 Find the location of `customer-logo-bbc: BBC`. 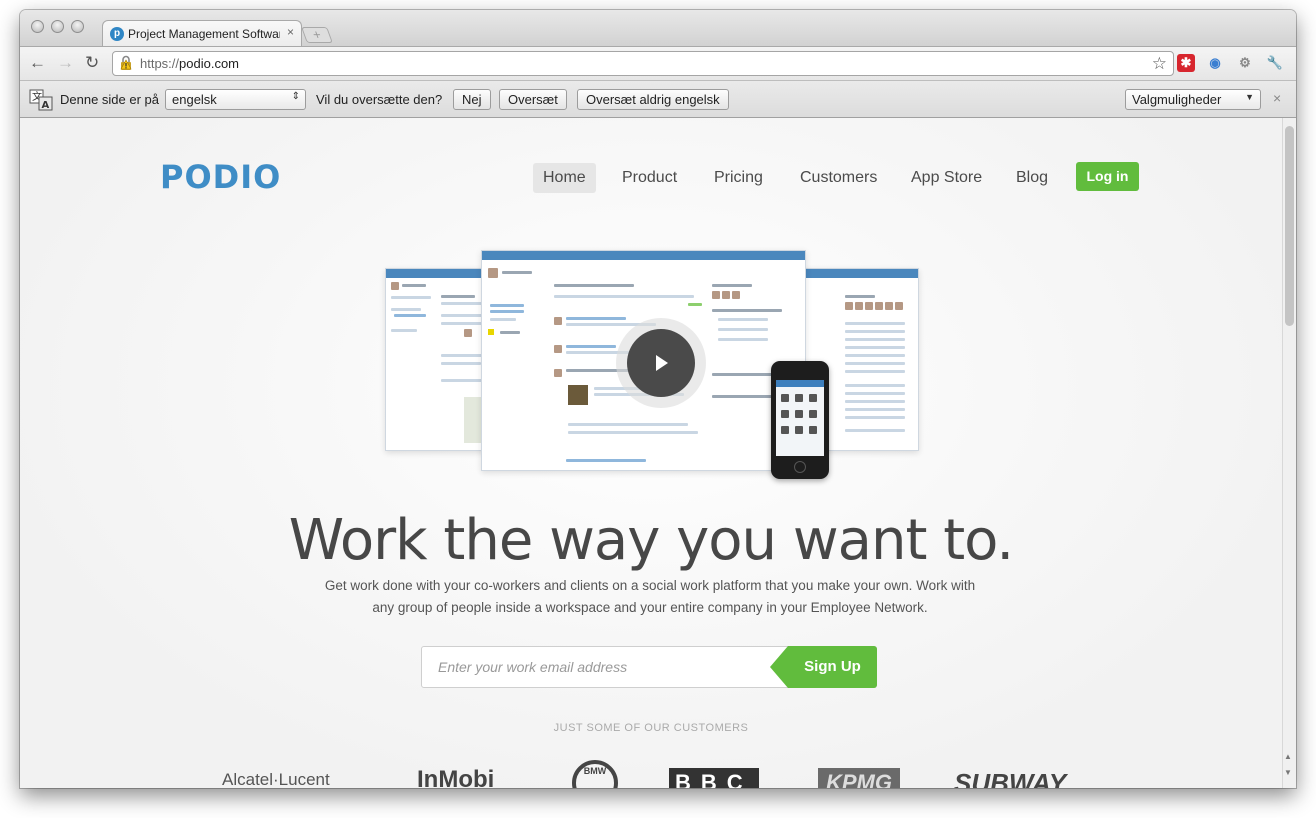

customer-logo-bbc: BBC is located at coordinates (714, 778).